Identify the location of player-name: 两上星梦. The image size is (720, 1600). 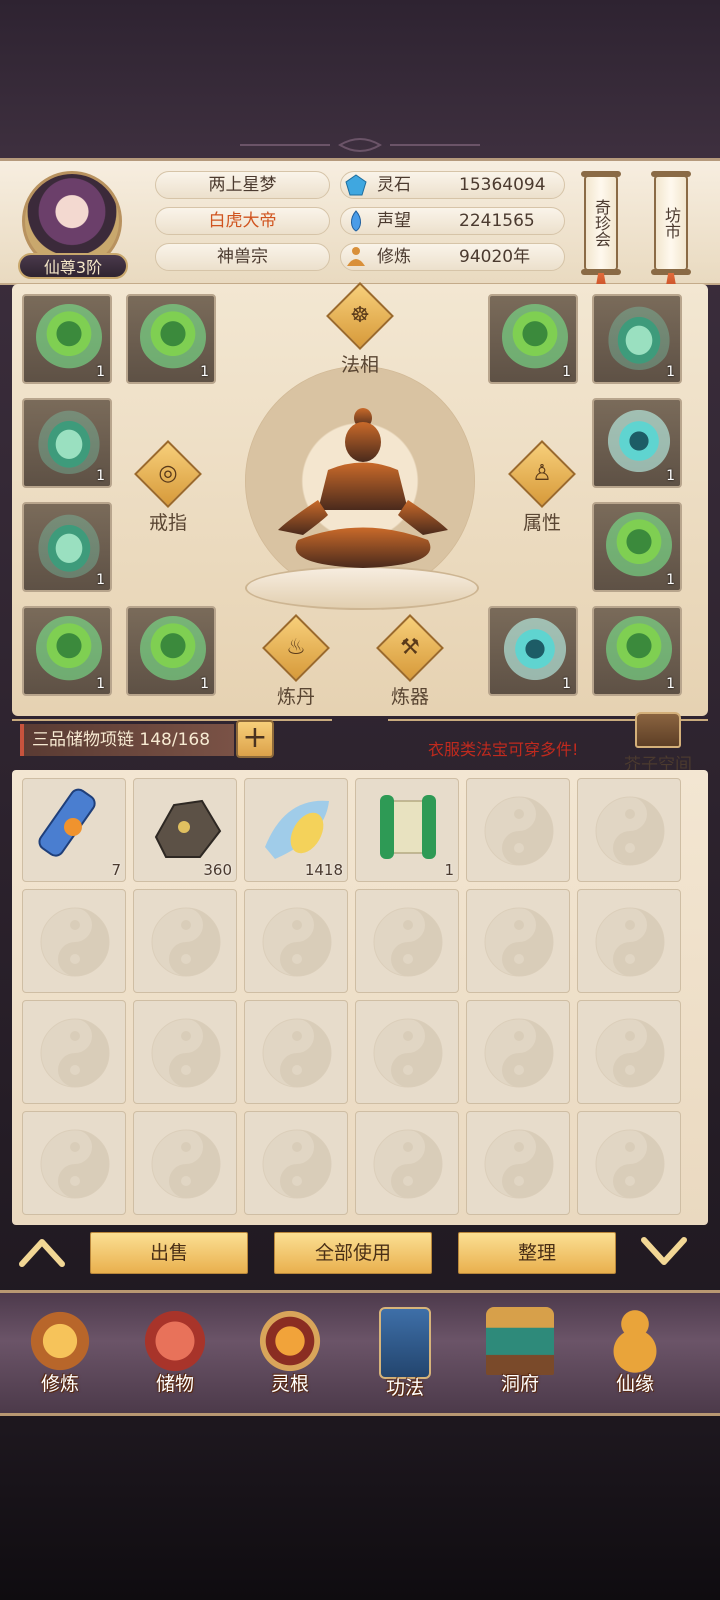
(242, 185).